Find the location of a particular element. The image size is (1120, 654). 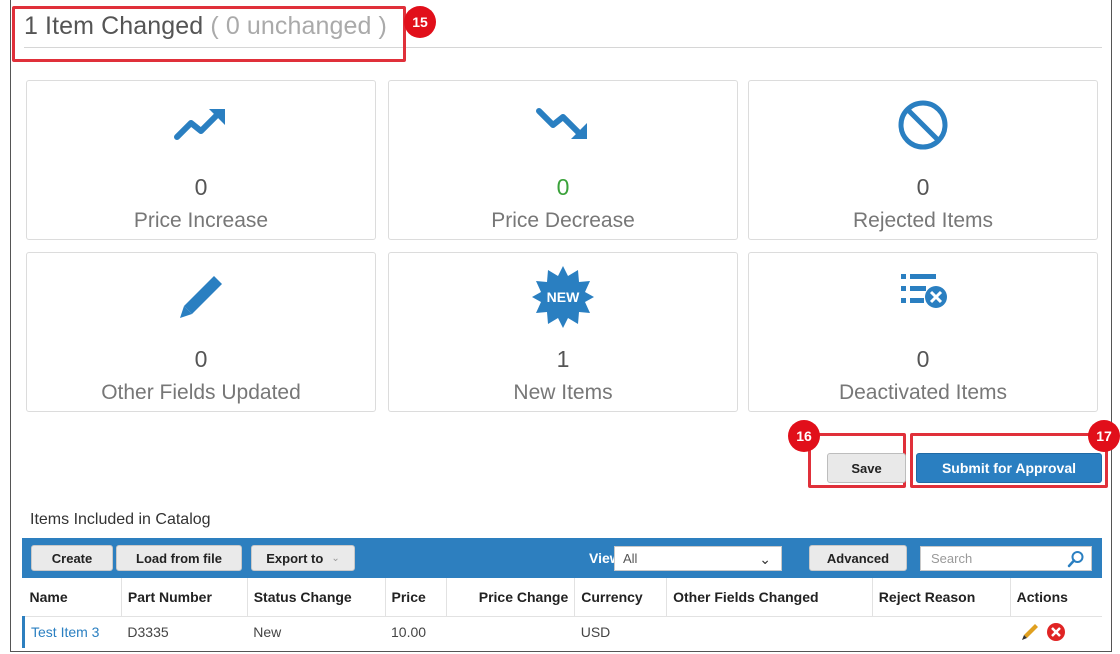

column-header-part-number: Part Number is located at coordinates (184, 597).